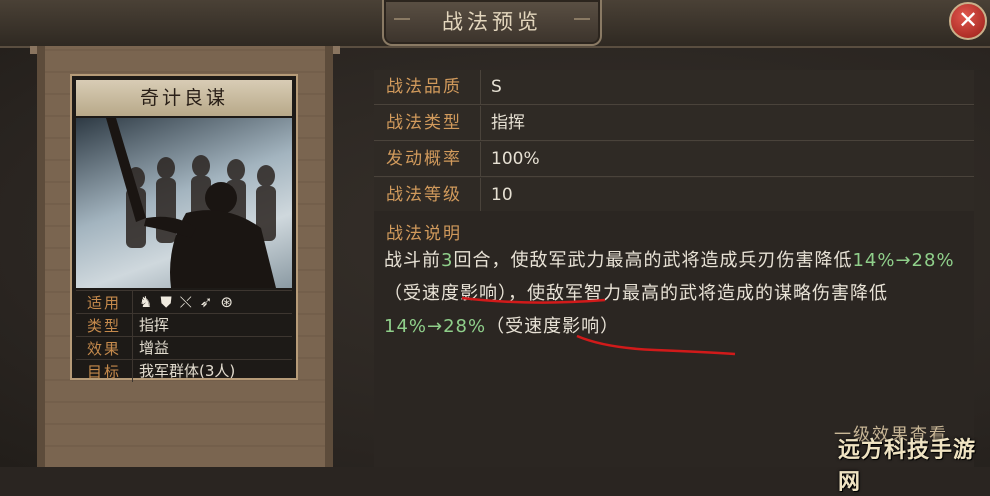  Describe the element at coordinates (103, 348) in the screenshot. I see `attribute-key: 效果` at that location.